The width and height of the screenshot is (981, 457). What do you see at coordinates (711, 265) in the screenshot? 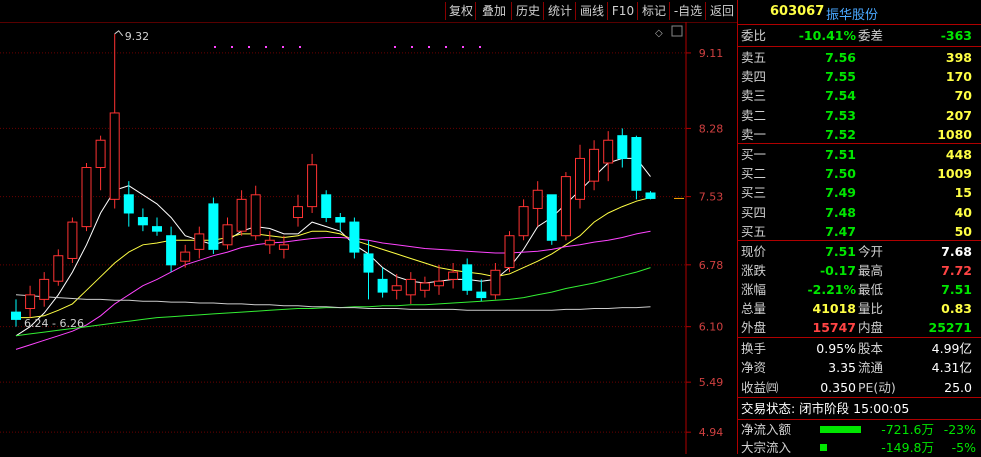
I see `price-label: 6.78` at bounding box center [711, 265].